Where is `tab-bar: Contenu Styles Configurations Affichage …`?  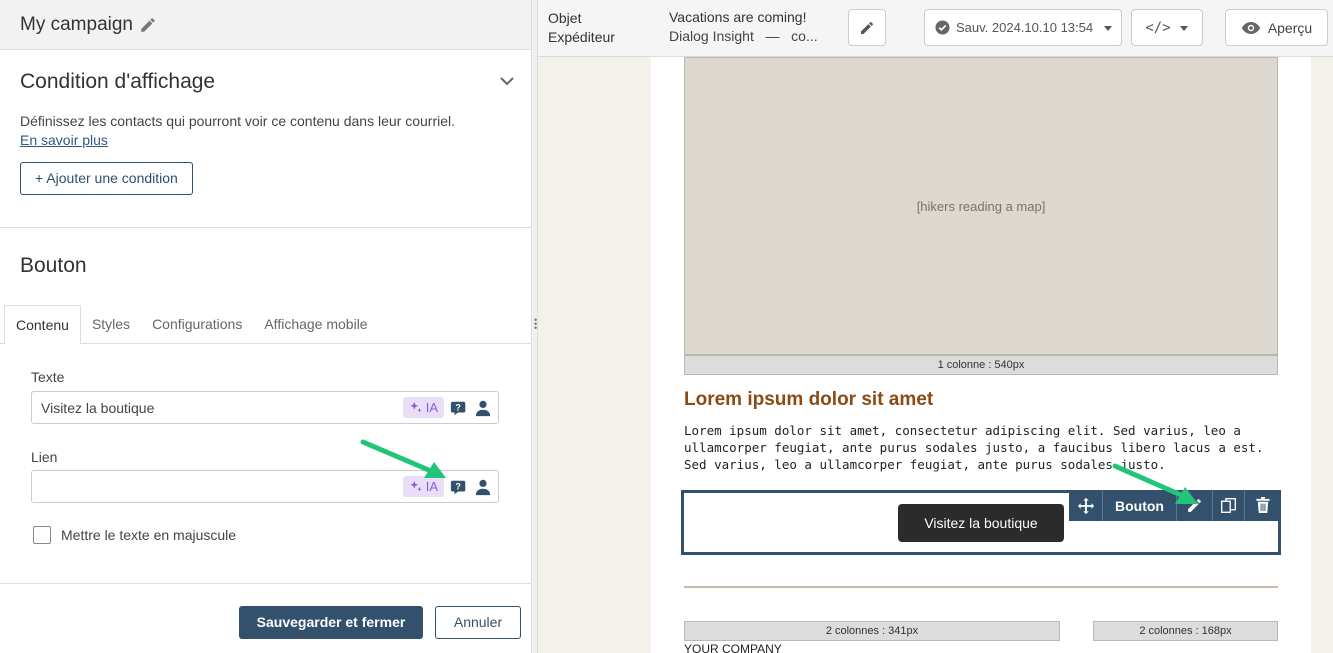
tab-bar: Contenu Styles Configurations Affichage … is located at coordinates (265, 325).